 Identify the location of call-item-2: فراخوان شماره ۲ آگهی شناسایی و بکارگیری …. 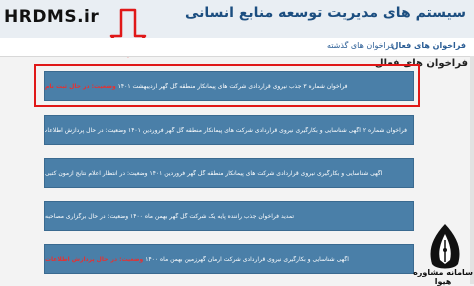
(229, 130).